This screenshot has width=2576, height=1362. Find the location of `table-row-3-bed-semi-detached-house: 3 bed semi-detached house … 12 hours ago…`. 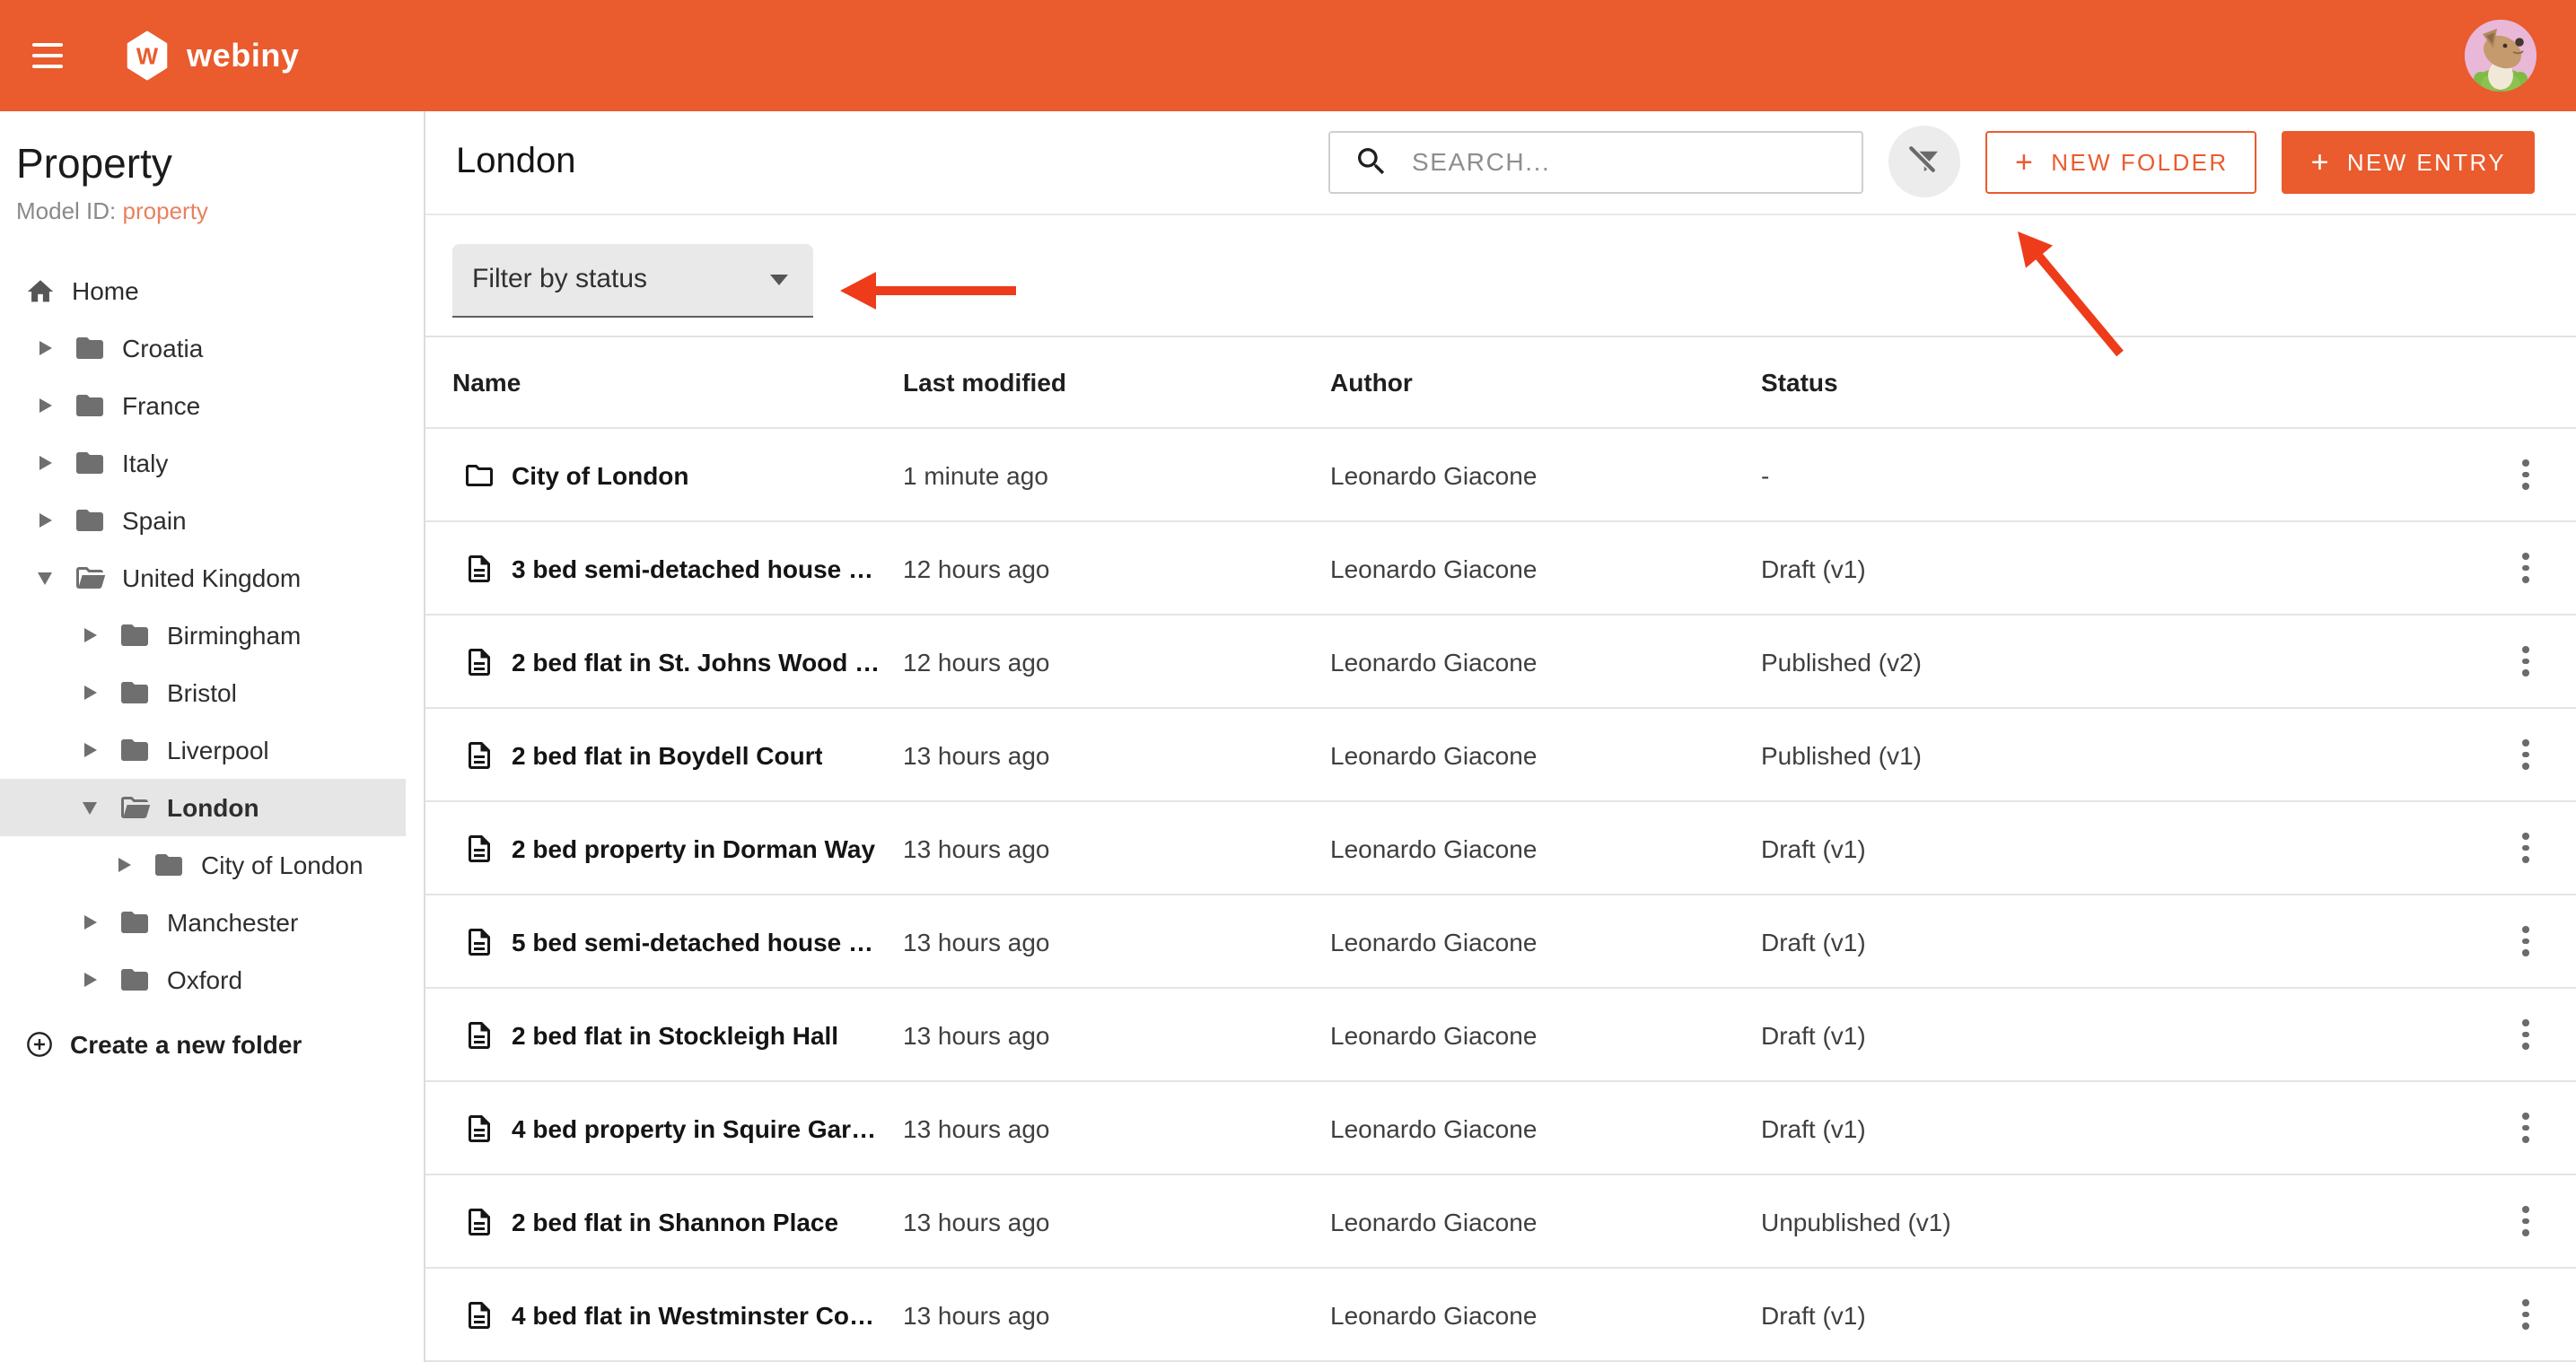

table-row-3-bed-semi-detached-house: 3 bed semi-detached house … 12 hours ago… is located at coordinates (1500, 569).